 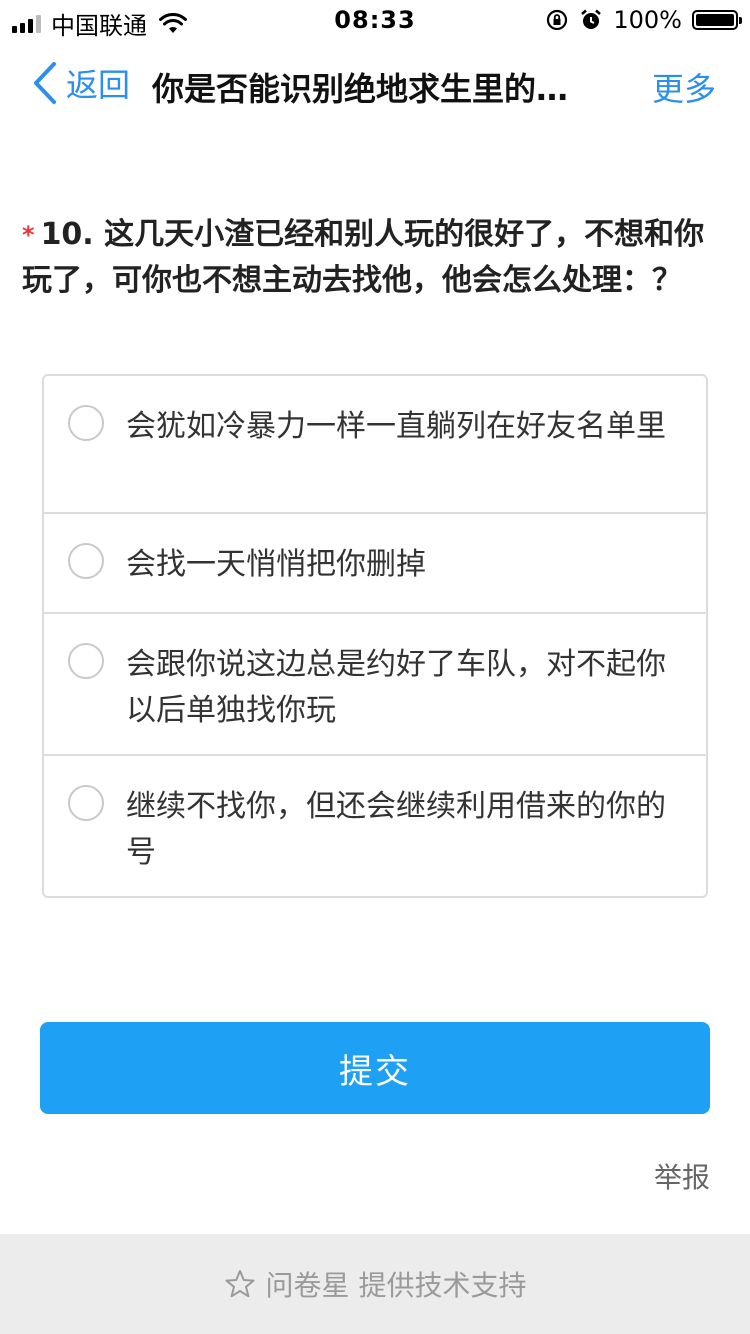 I want to click on option-item: 会跟你说这边总是约好了车队，对不起你以后单独找你玩, so click(x=375, y=685).